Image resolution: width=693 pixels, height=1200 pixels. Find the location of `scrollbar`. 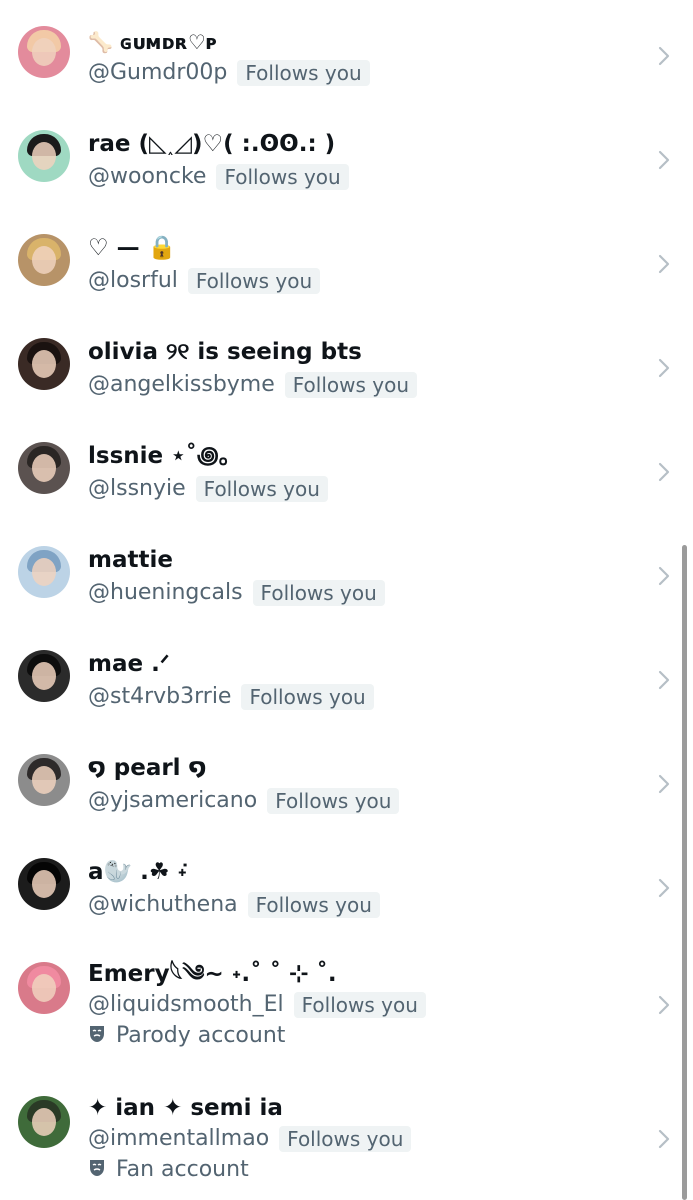

scrollbar is located at coordinates (684, 872).